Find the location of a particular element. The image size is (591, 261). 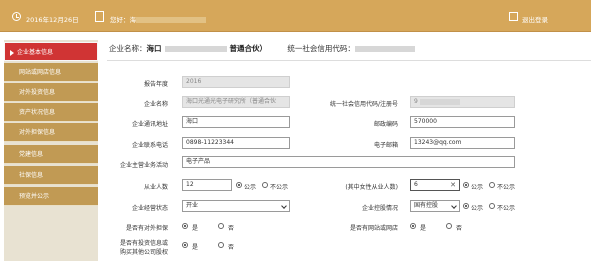

divider is located at coordinates (349, 60).